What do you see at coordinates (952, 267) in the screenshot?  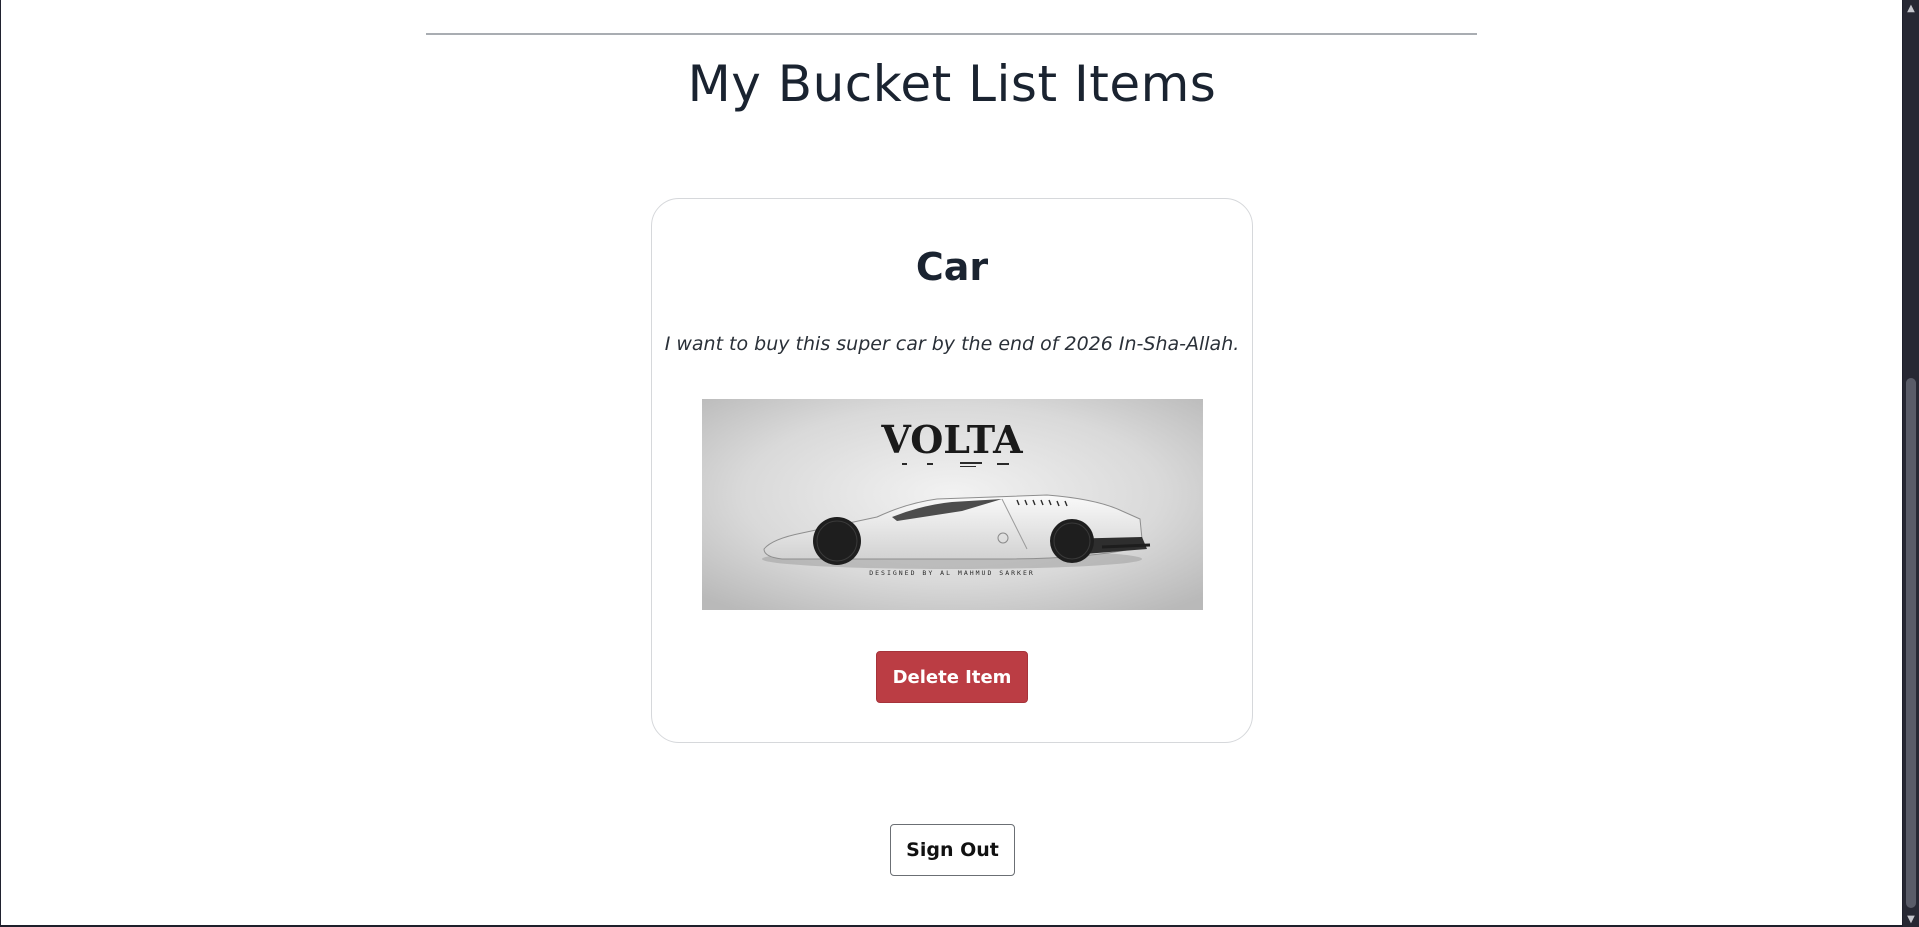 I see `card-title: Car` at bounding box center [952, 267].